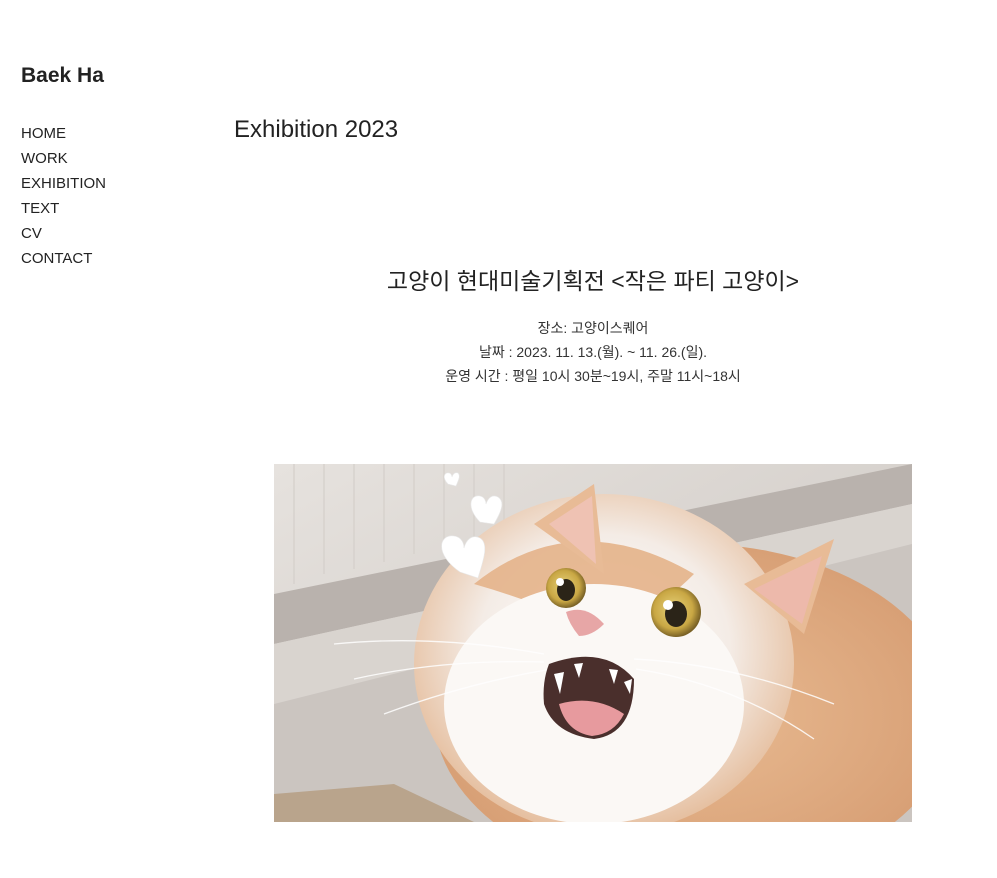 The width and height of the screenshot is (997, 878). I want to click on nav-item-exhibition: EXHIBITION, so click(63, 183).